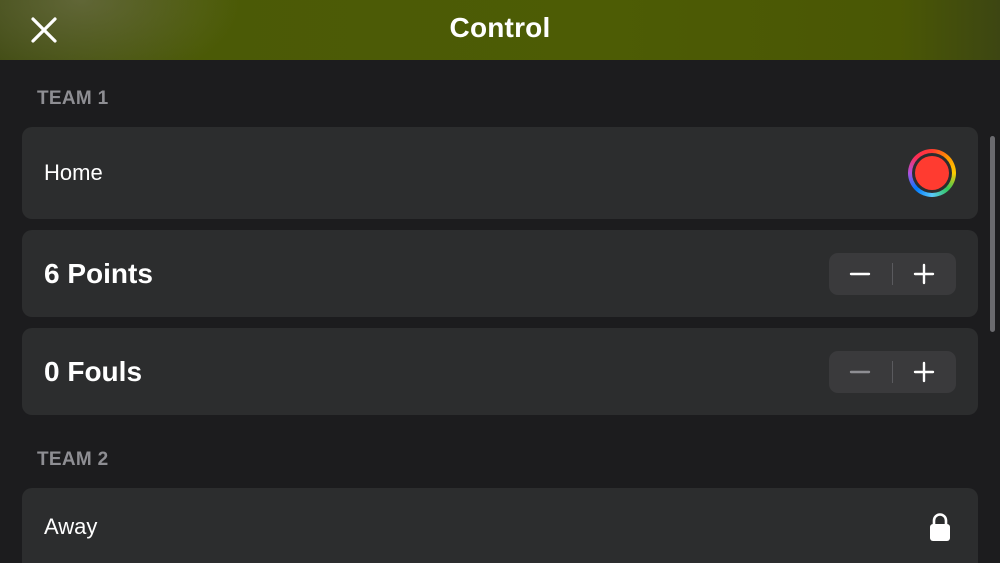 The width and height of the screenshot is (1000, 563). What do you see at coordinates (500, 371) in the screenshot?
I see `team-1-fouls-row: 0 Fouls` at bounding box center [500, 371].